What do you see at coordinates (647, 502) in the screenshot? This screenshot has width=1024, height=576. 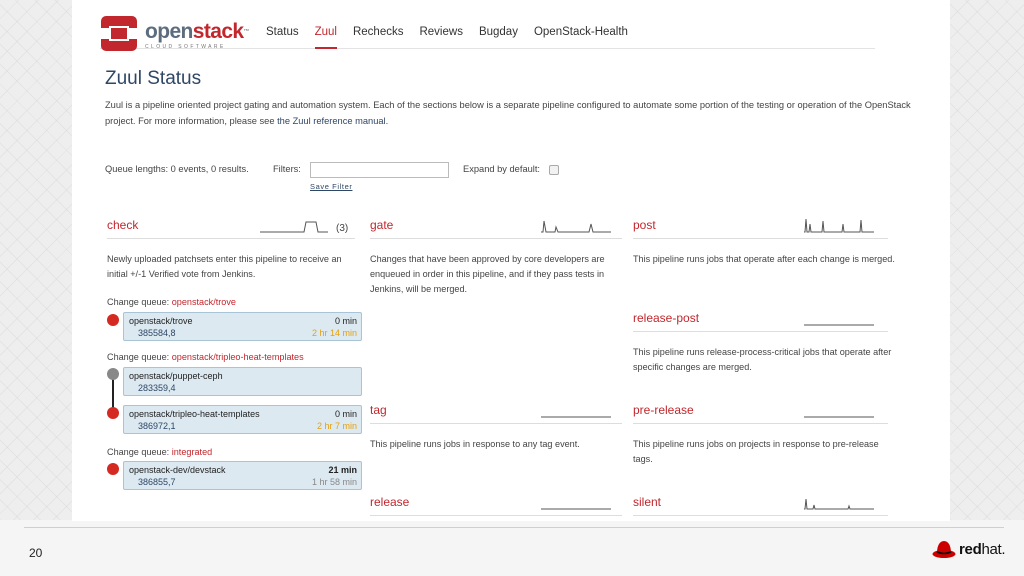 I see `pipeline-silent-title: silent` at bounding box center [647, 502].